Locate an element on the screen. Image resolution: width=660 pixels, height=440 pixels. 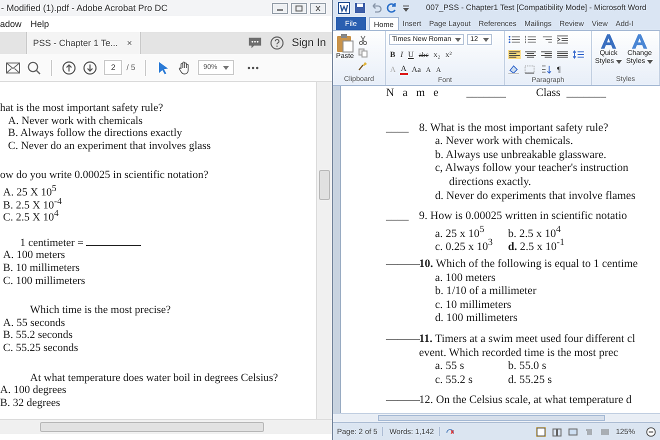
format-button: x₂ is located at coordinates (437, 54).